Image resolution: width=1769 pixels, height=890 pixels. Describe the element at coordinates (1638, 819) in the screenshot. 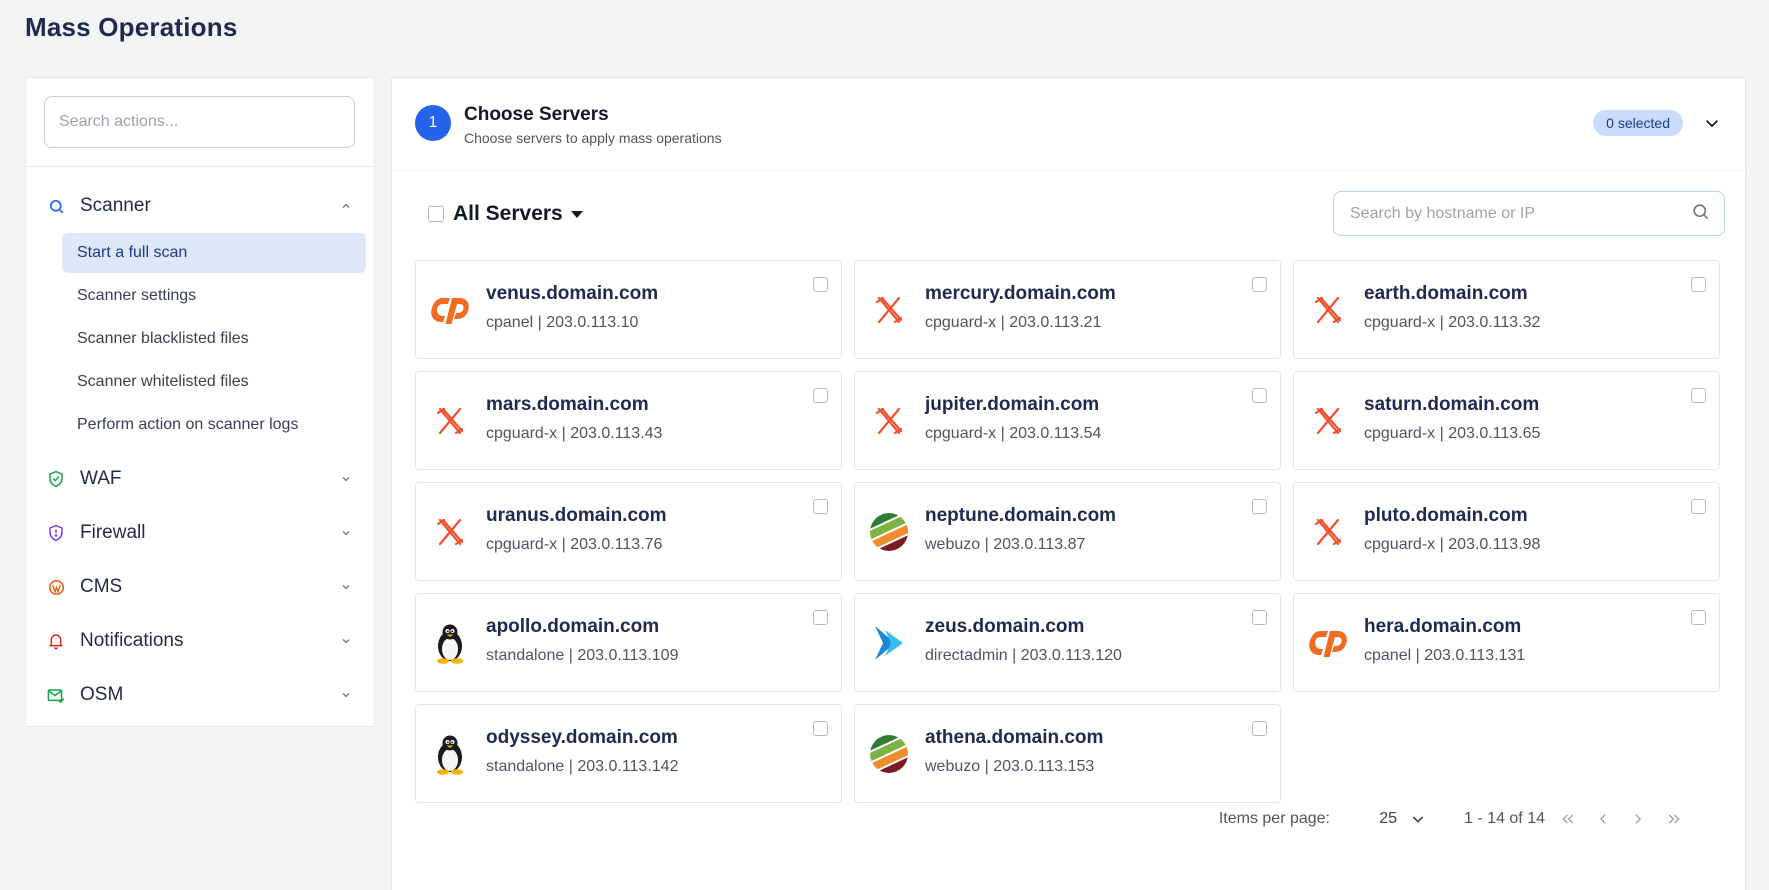

I see `next-page-icon` at that location.